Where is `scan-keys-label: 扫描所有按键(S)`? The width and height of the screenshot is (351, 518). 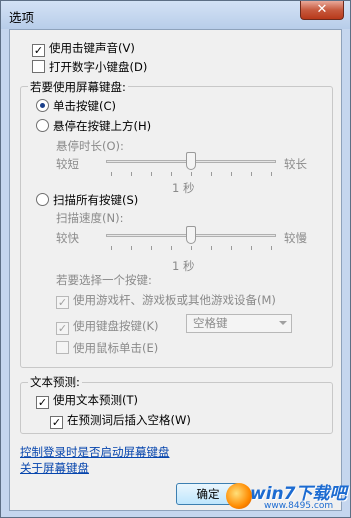
scan-keys-label: 扫描所有按键(S) is located at coordinates (96, 200).